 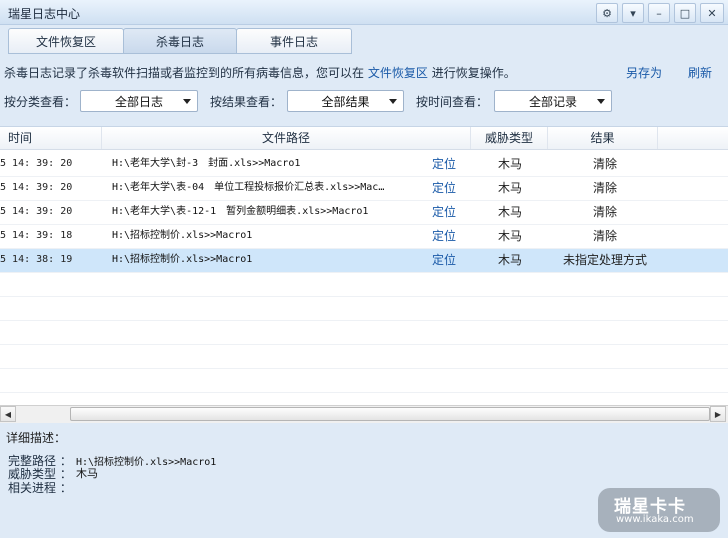 What do you see at coordinates (286, 138) in the screenshot?
I see `column-header-path: 文件路径` at bounding box center [286, 138].